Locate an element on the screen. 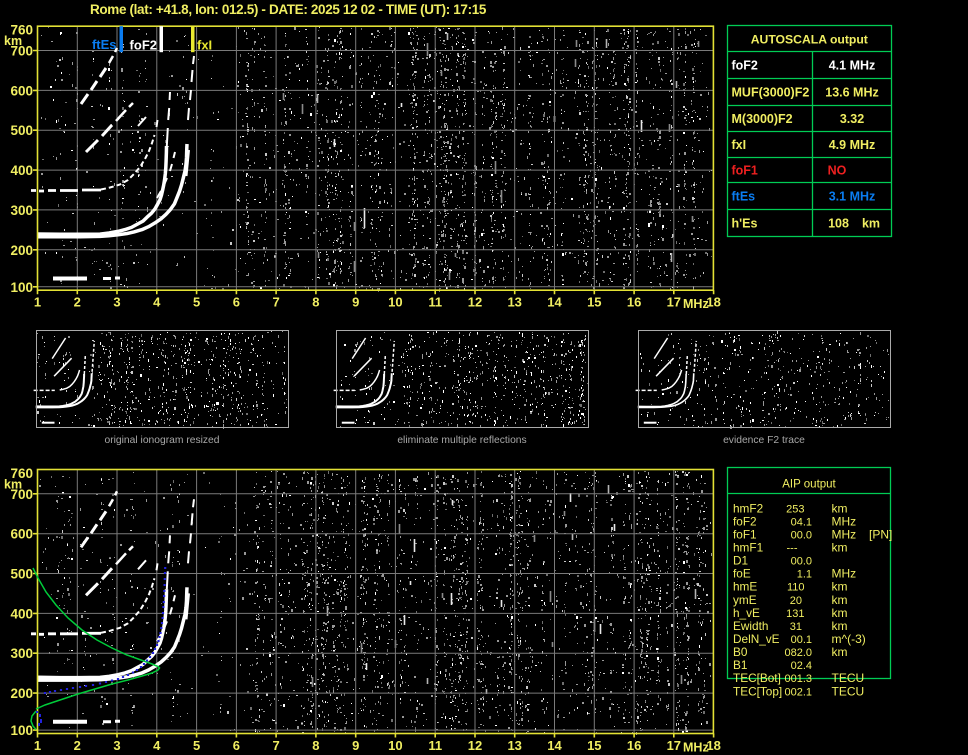 The width and height of the screenshot is (968, 755). svg-text: 110 is located at coordinates (796, 588).